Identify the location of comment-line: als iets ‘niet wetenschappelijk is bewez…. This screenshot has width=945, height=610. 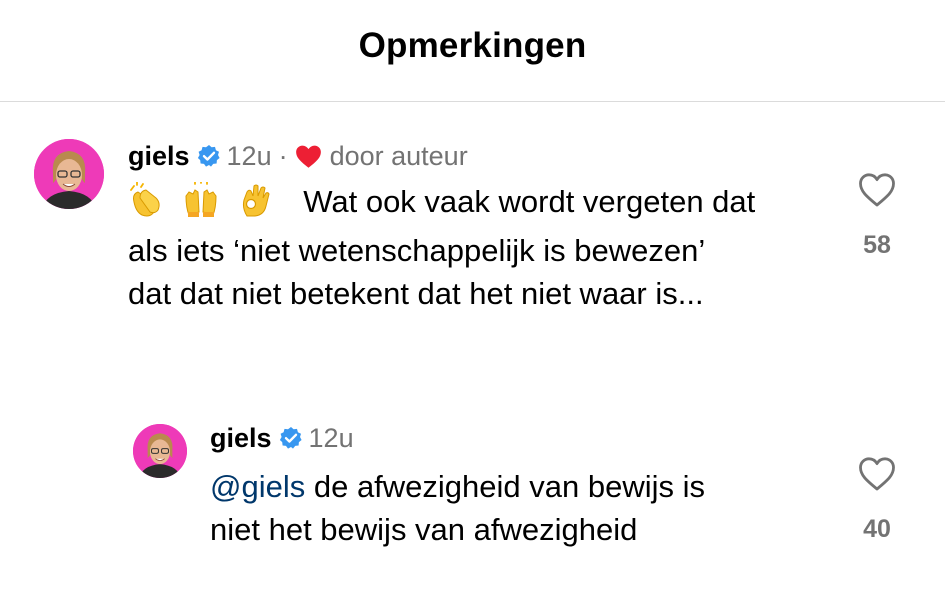
(417, 250).